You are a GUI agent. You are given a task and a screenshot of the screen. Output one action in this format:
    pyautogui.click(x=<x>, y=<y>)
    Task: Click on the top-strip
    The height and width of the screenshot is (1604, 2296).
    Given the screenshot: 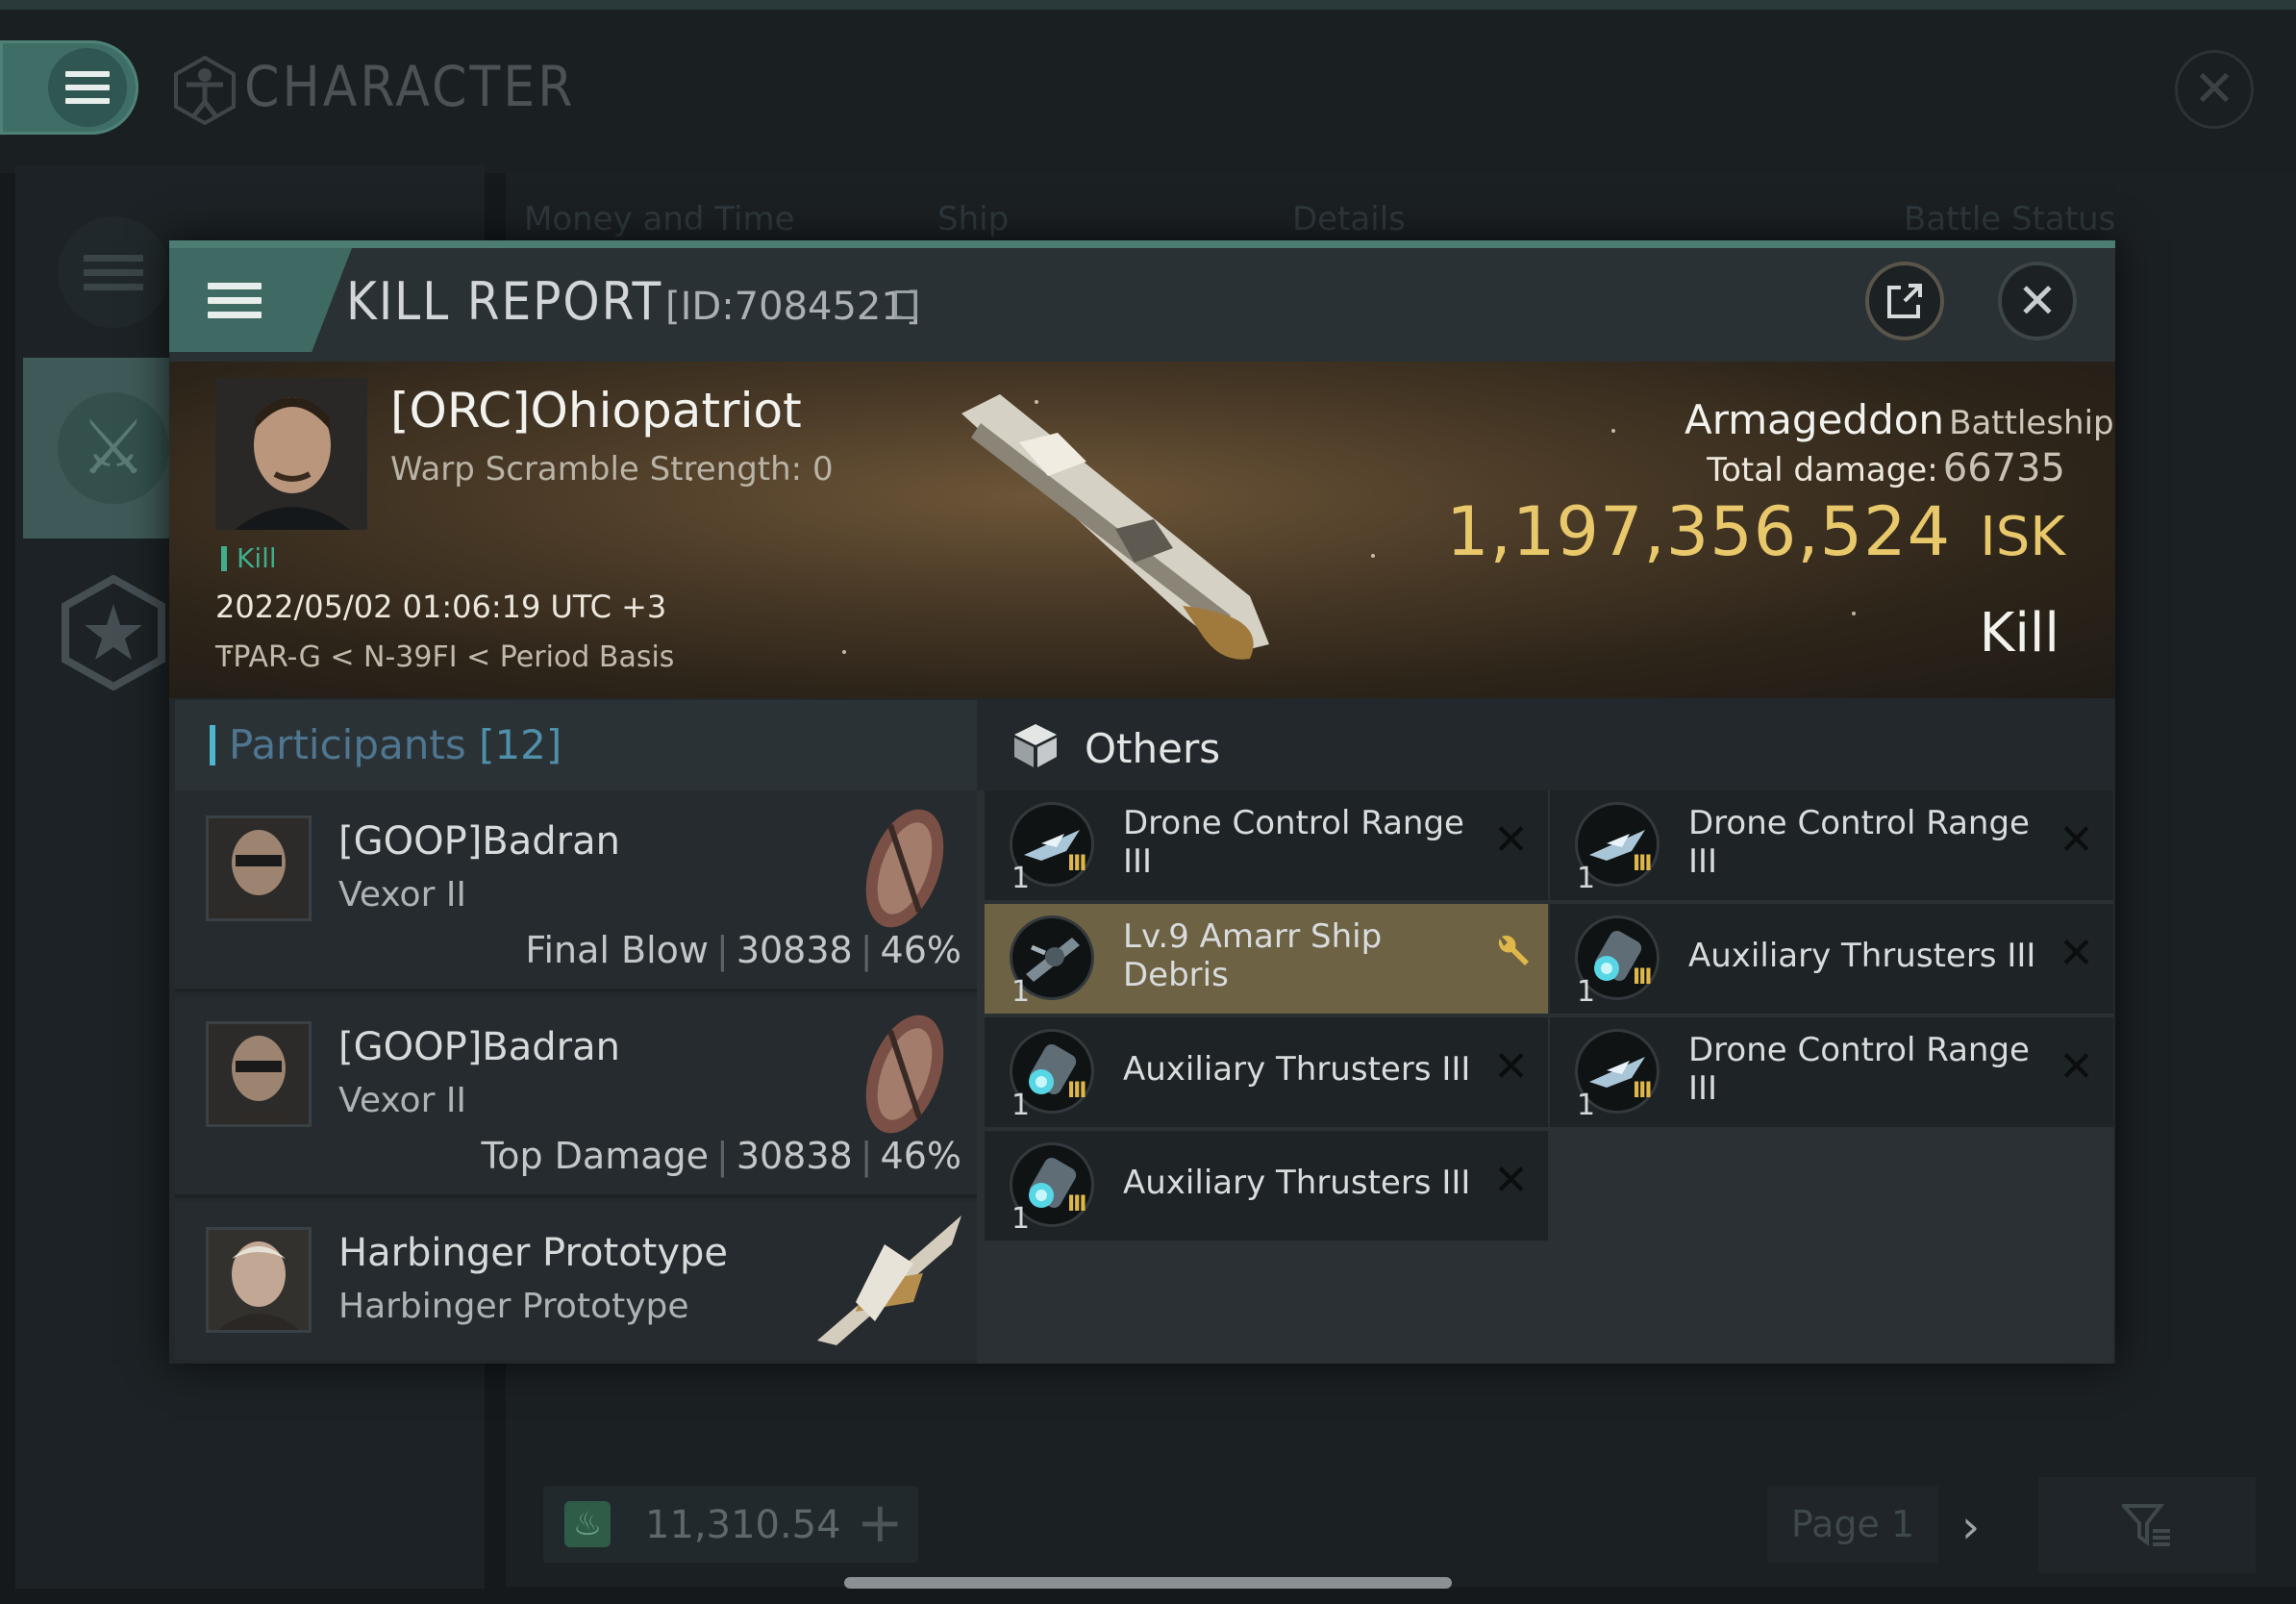 What is the action you would take?
    pyautogui.click(x=1148, y=5)
    